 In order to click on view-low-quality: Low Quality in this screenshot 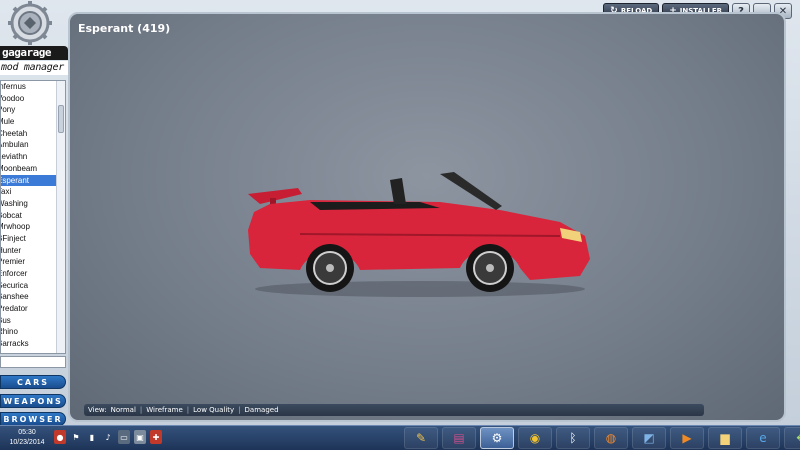, I will do `click(213, 410)`.